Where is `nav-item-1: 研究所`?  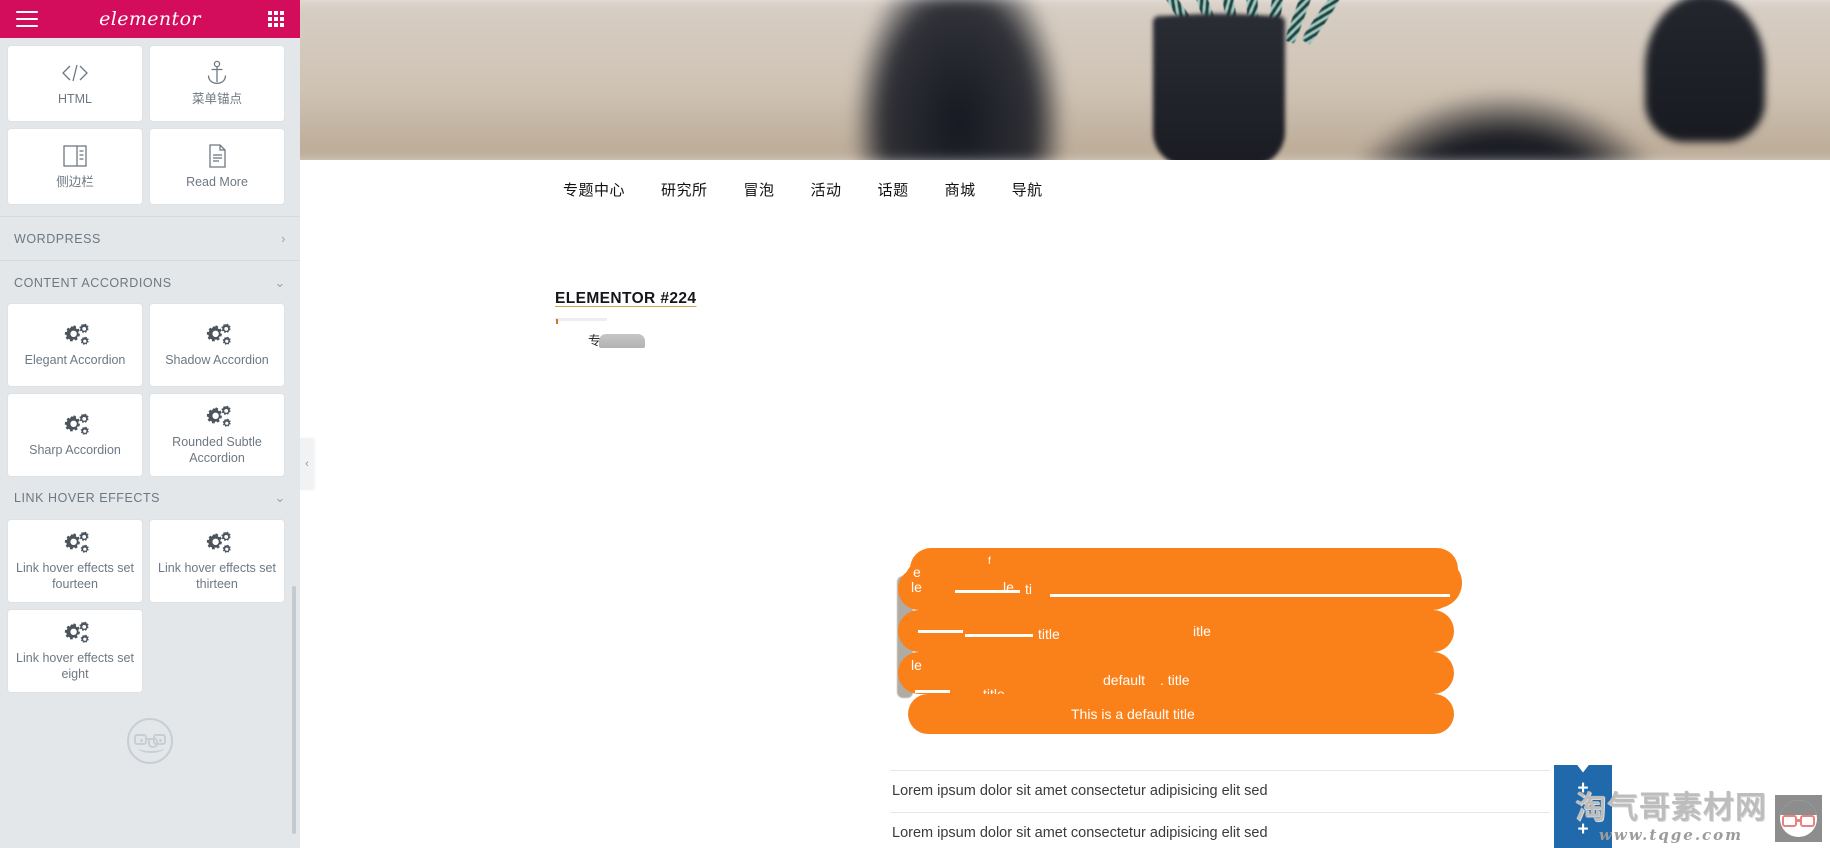
nav-item-1: 研究所 is located at coordinates (684, 189).